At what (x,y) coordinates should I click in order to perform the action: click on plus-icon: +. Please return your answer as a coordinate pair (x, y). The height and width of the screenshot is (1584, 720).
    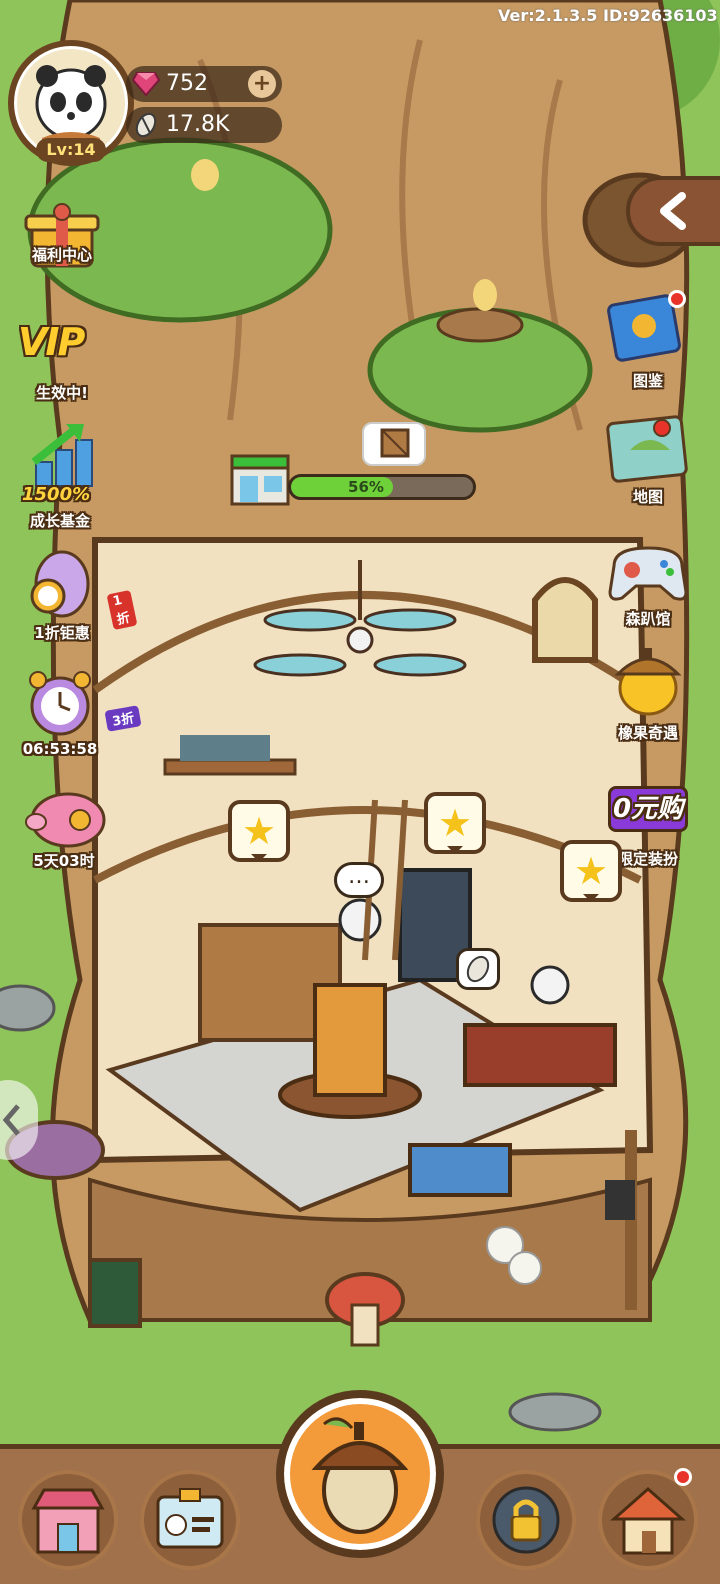
    Looking at the image, I should click on (262, 83).